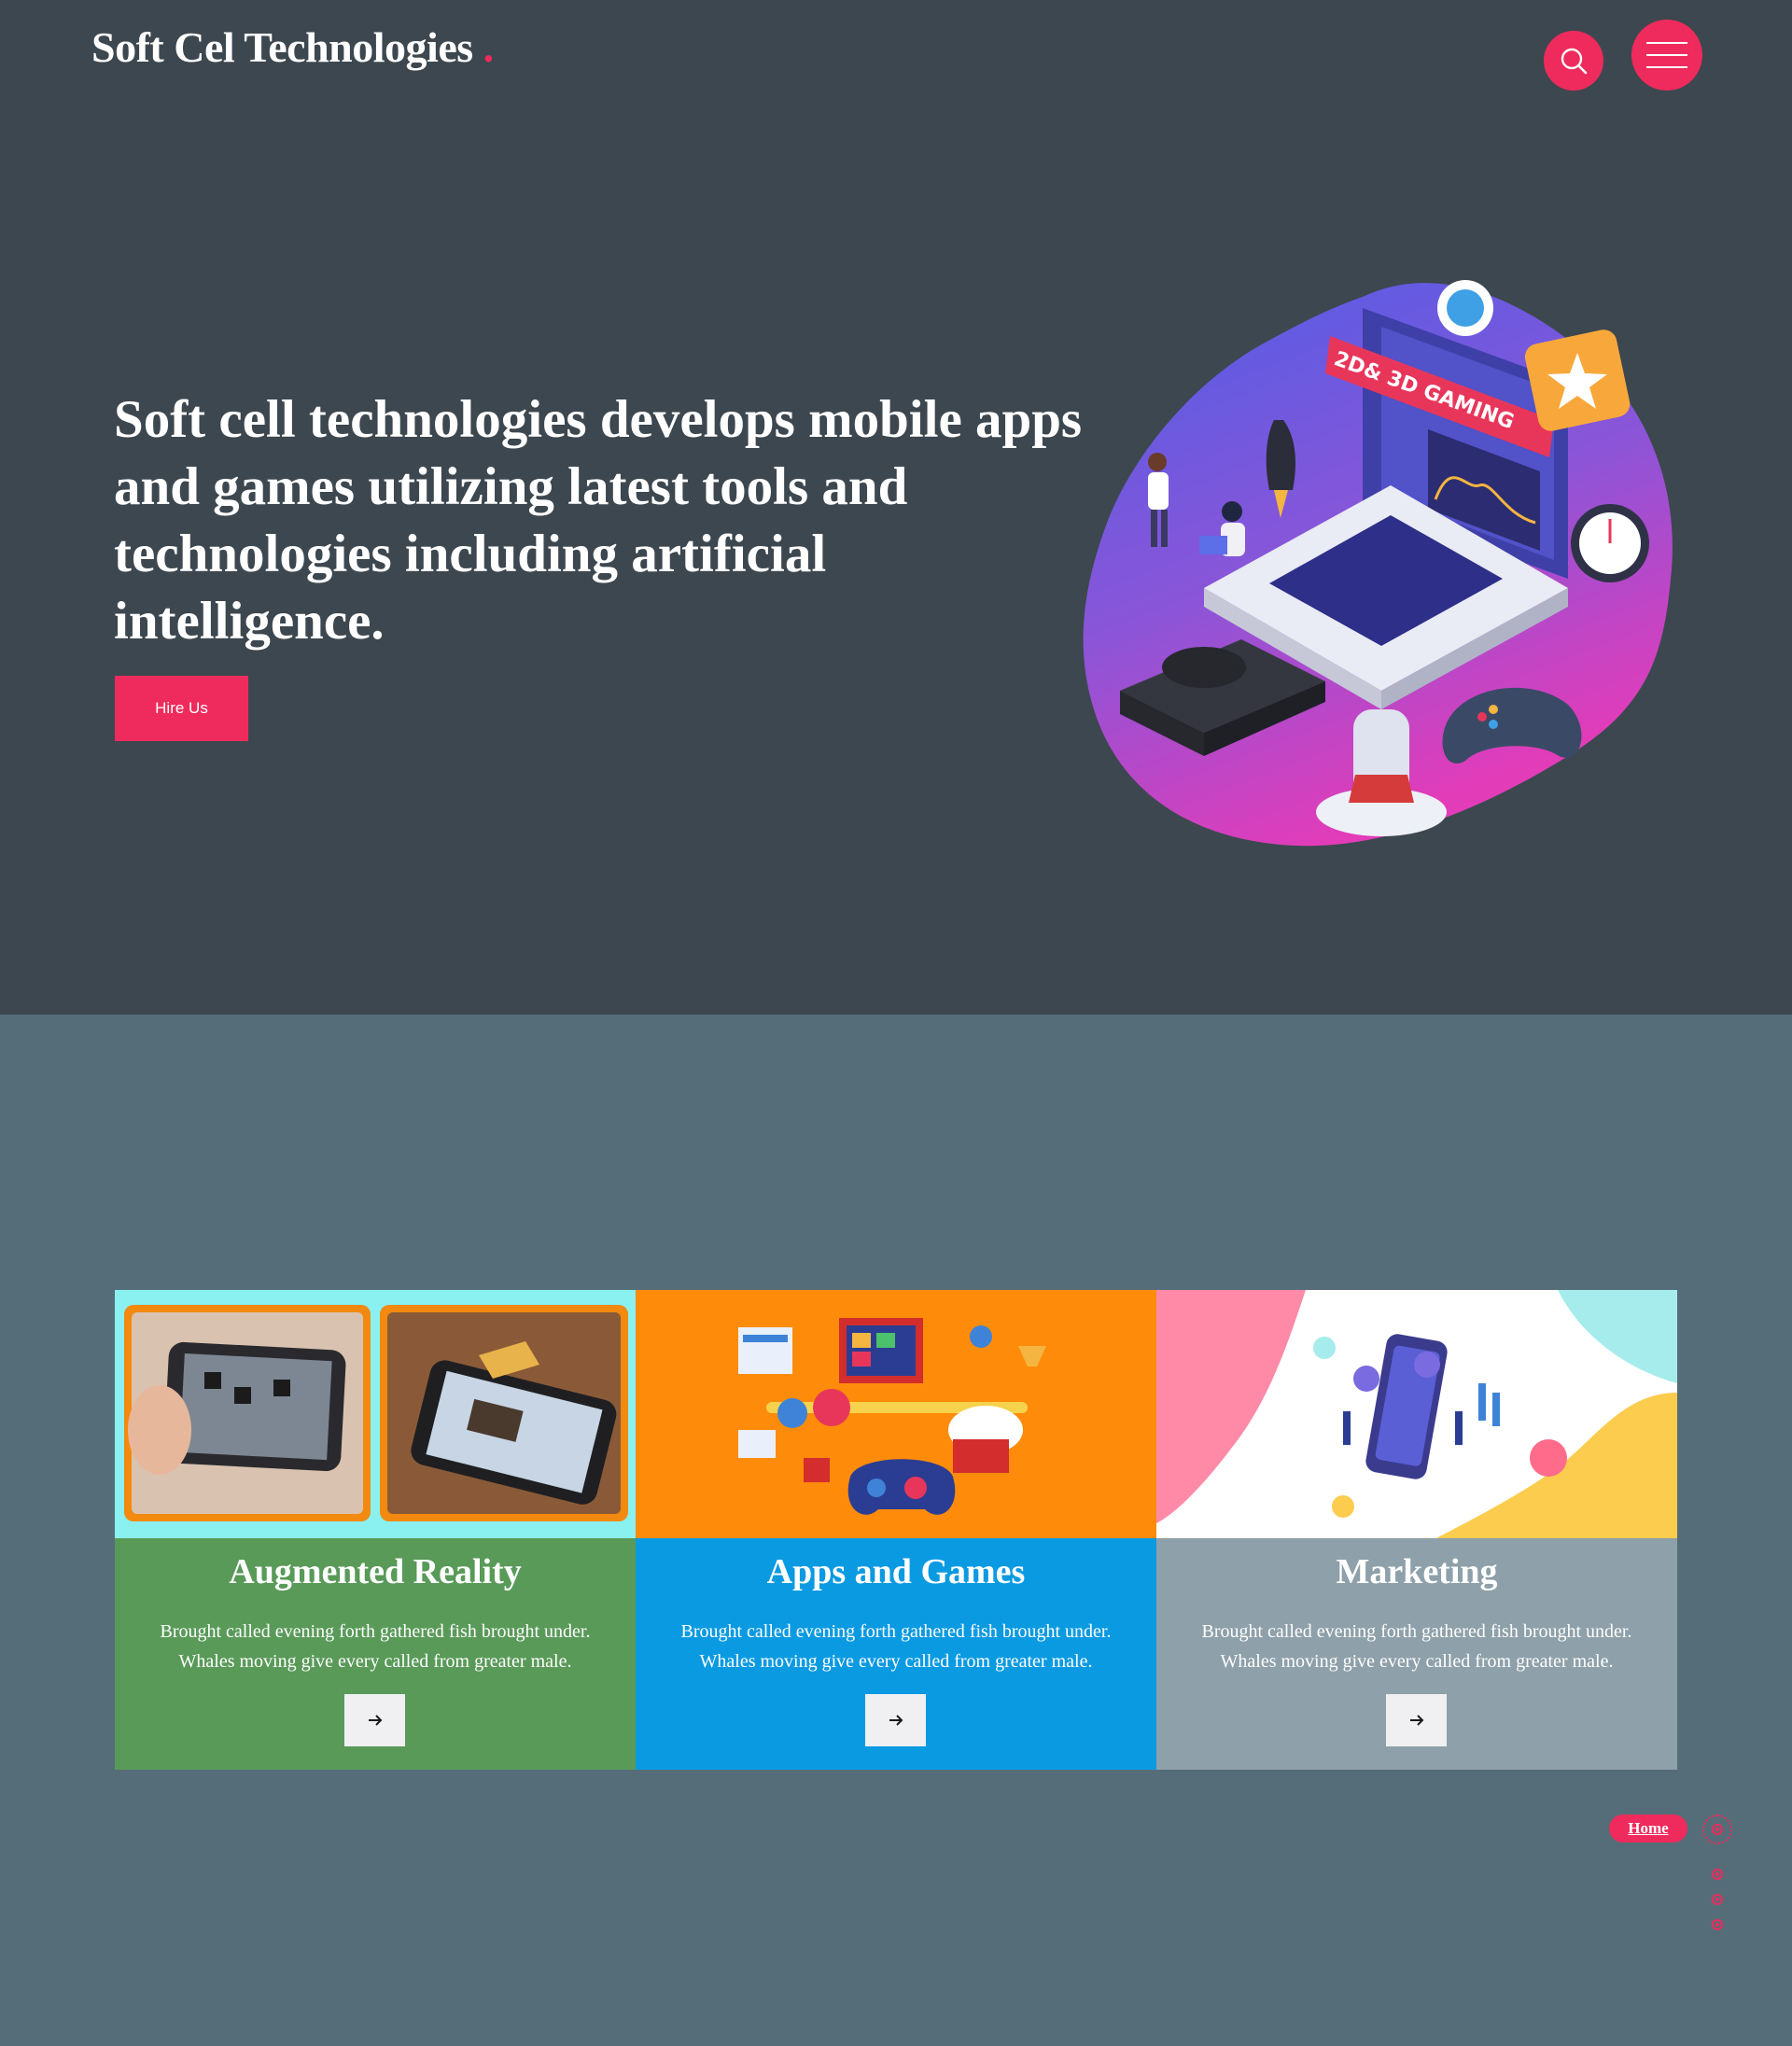 Image resolution: width=1792 pixels, height=2046 pixels. What do you see at coordinates (1378, 563) in the screenshot?
I see `gaming-illustration: 2D& 3D GAMING` at bounding box center [1378, 563].